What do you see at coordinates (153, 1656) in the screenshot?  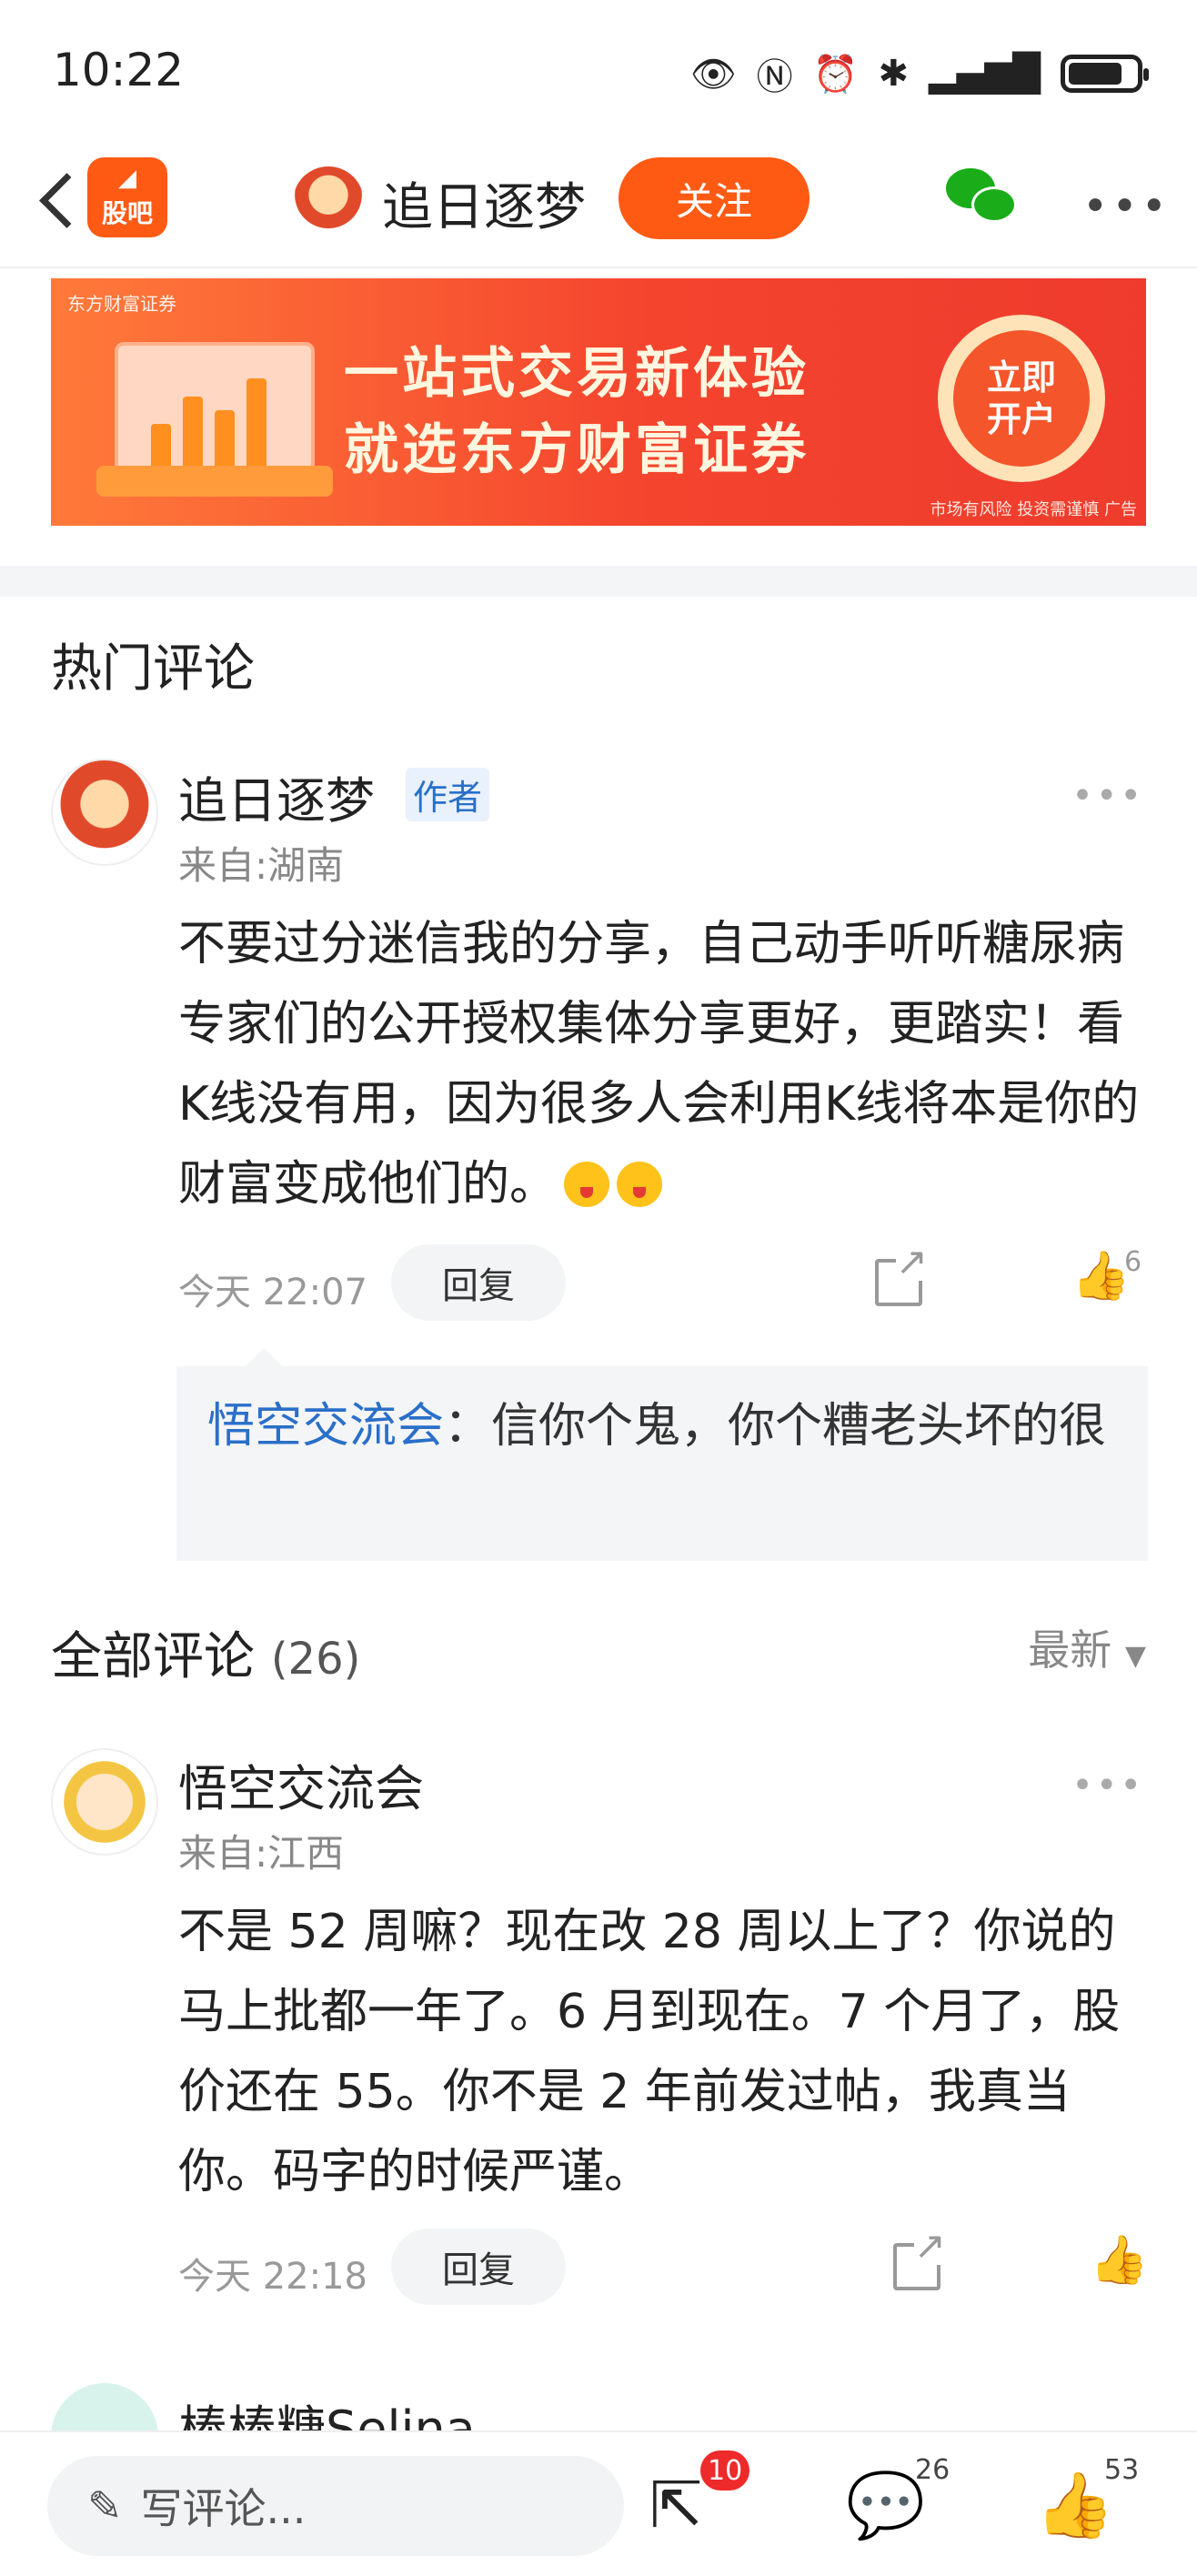 I see `all-comments-label: 全部评论` at bounding box center [153, 1656].